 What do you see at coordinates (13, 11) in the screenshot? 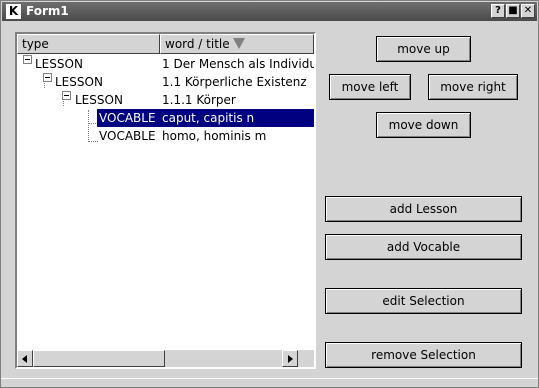
I see `app-icon: K` at bounding box center [13, 11].